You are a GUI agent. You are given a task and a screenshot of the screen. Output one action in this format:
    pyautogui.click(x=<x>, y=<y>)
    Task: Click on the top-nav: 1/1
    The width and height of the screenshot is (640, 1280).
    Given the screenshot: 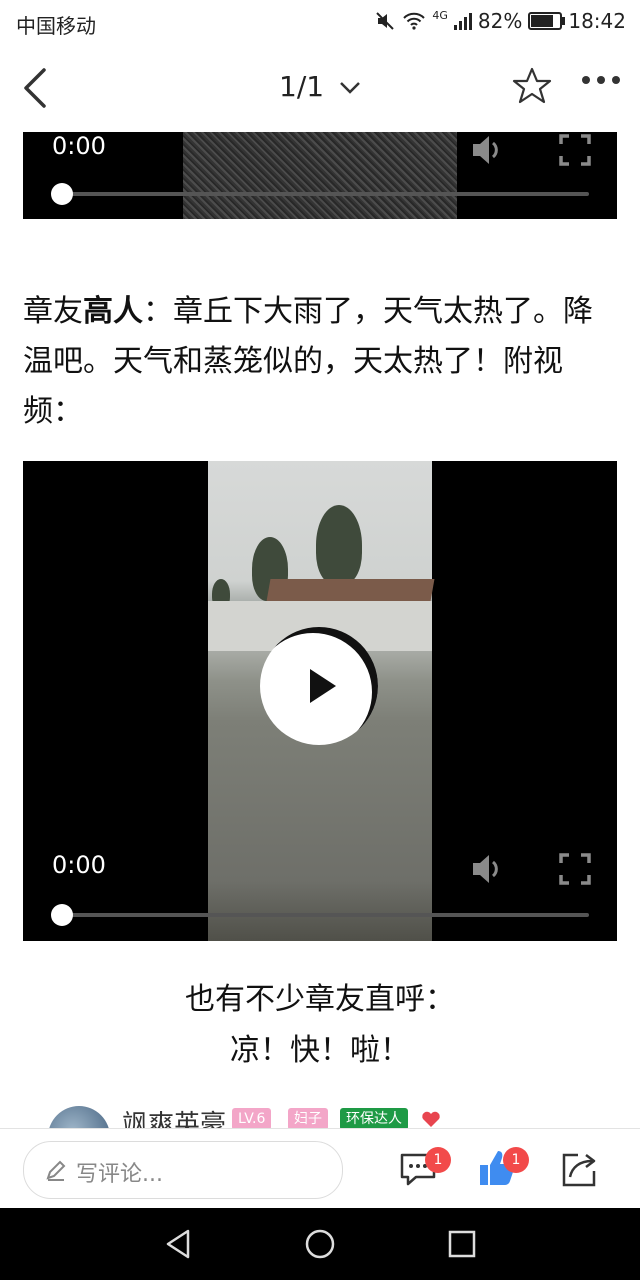 What is the action you would take?
    pyautogui.click(x=320, y=88)
    